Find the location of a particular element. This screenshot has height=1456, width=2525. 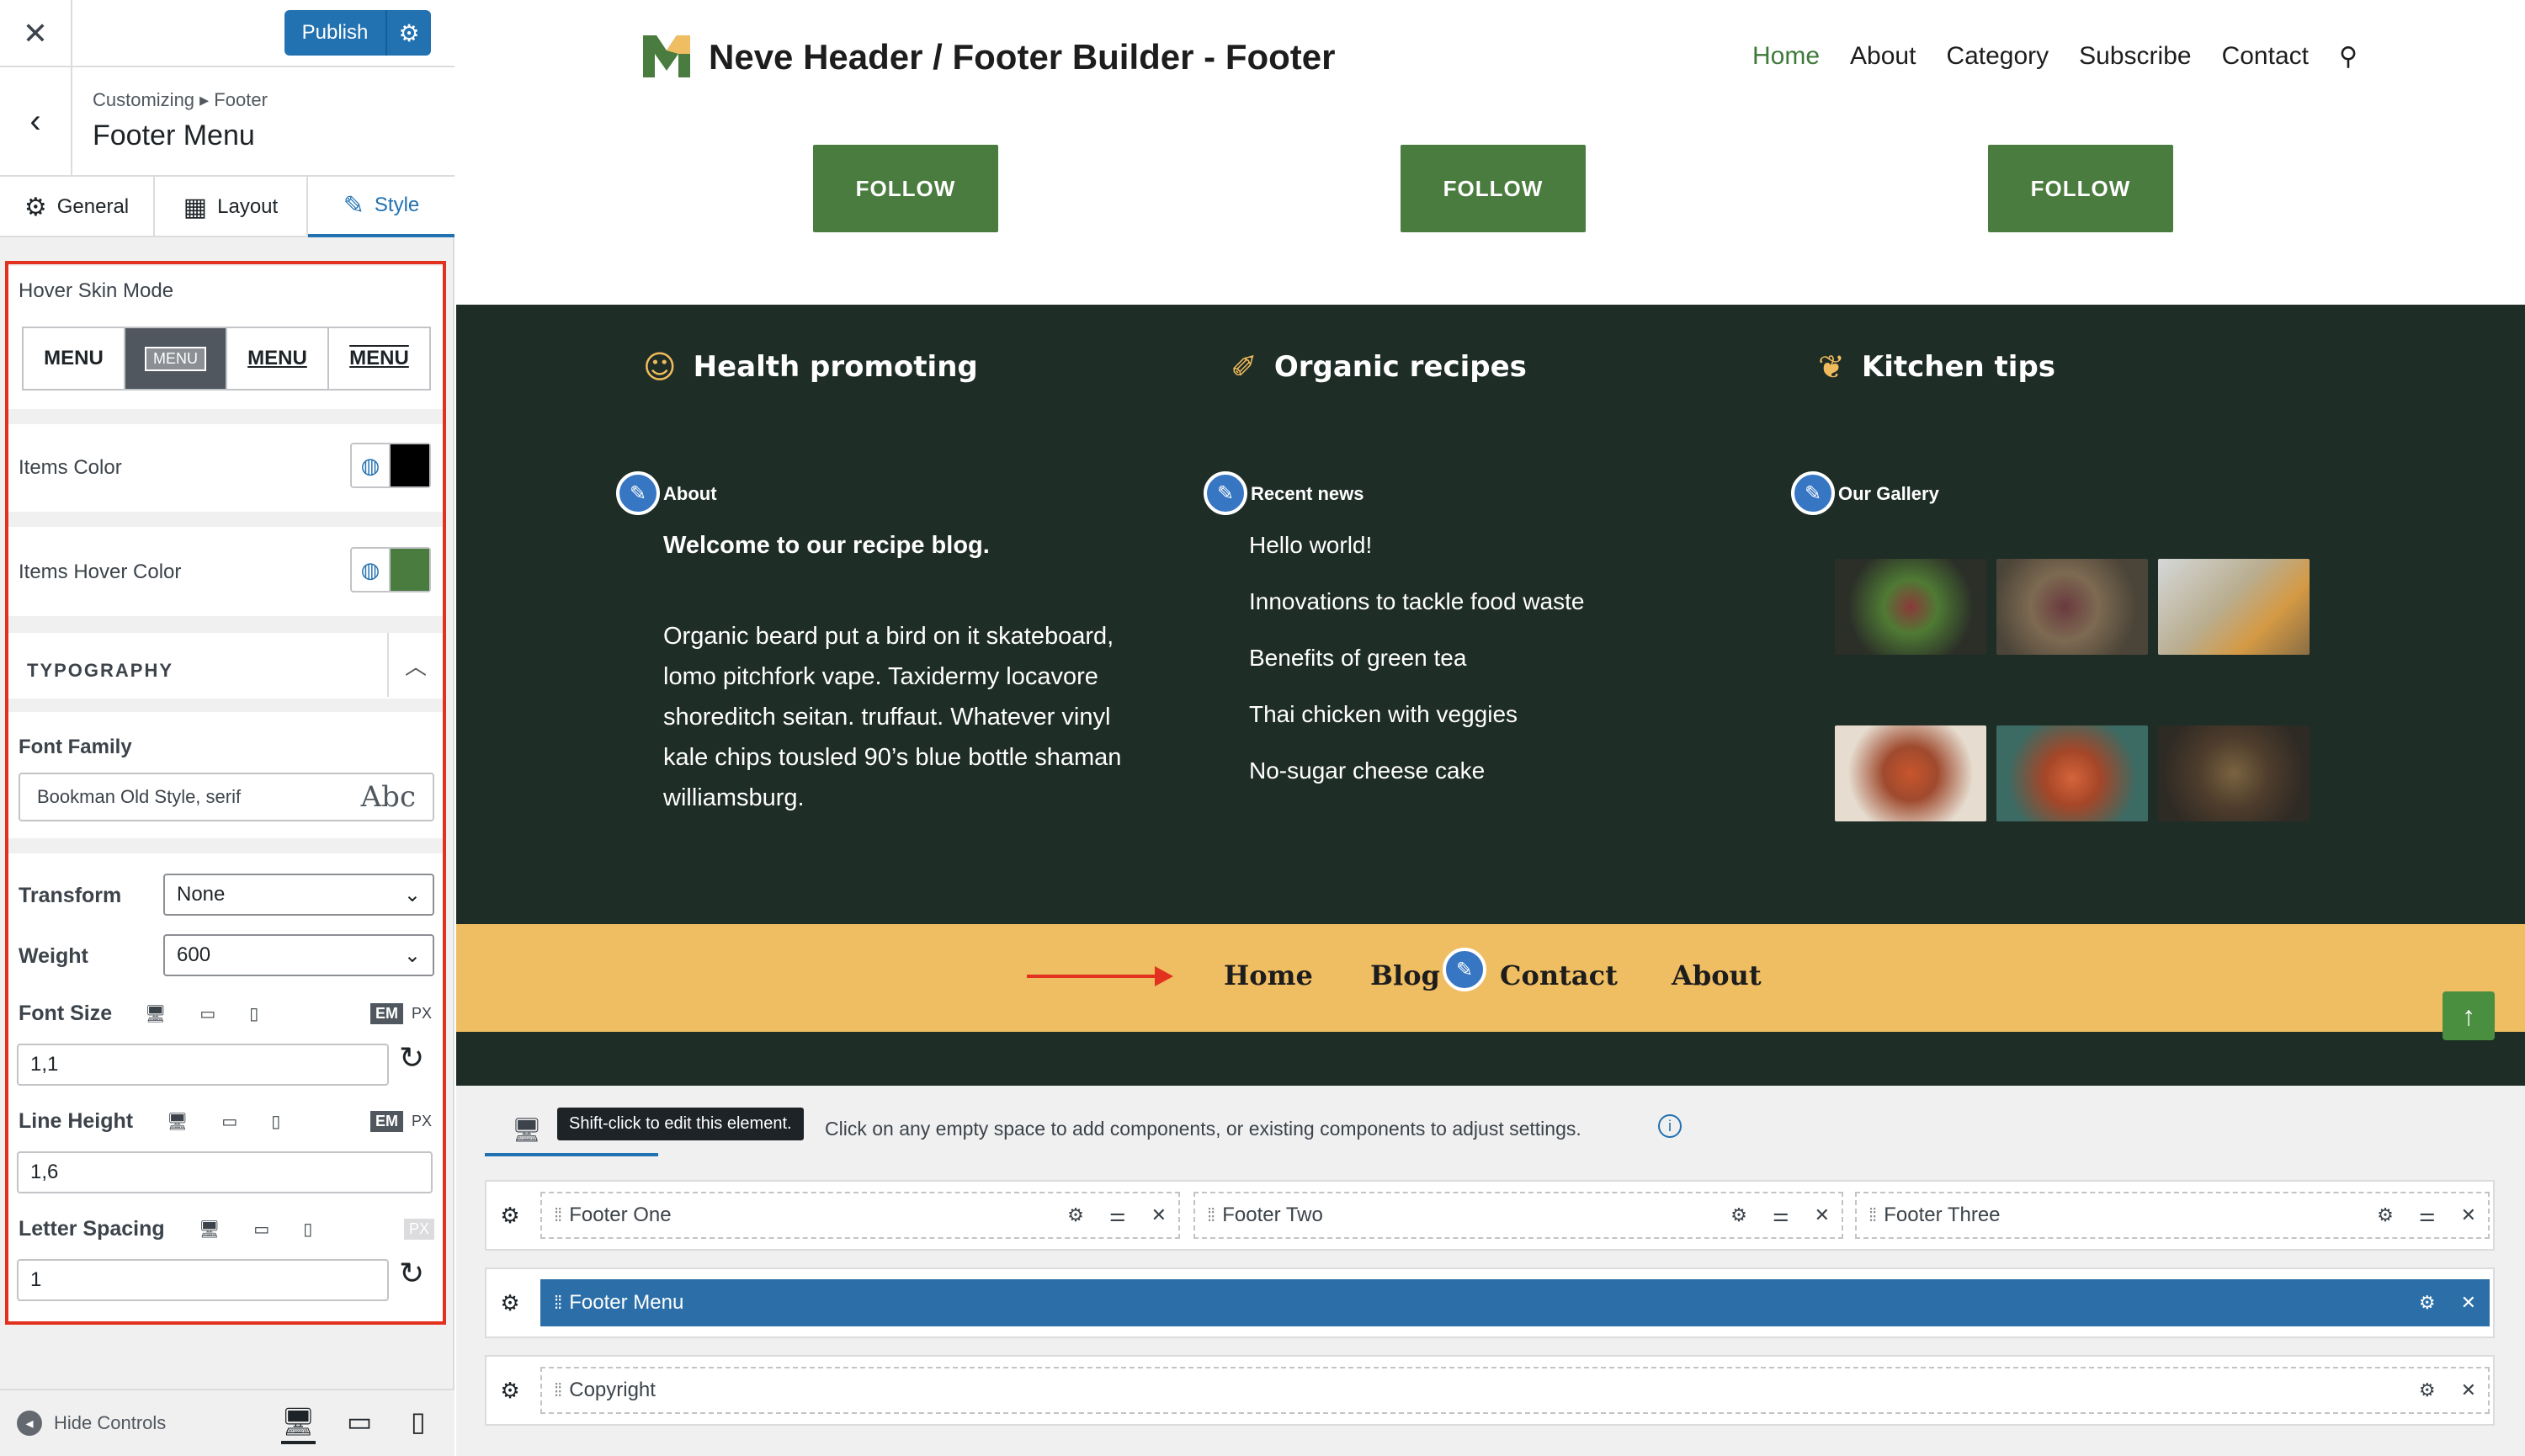

items-color-picker: ◍ is located at coordinates (390, 465).